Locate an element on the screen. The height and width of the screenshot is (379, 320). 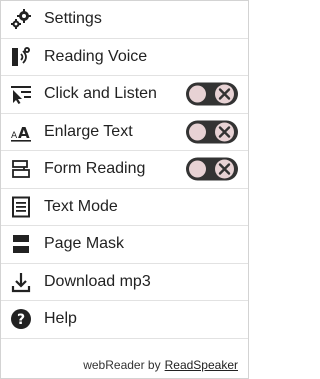
menu-item-page-mask: Page Mask is located at coordinates (124, 245).